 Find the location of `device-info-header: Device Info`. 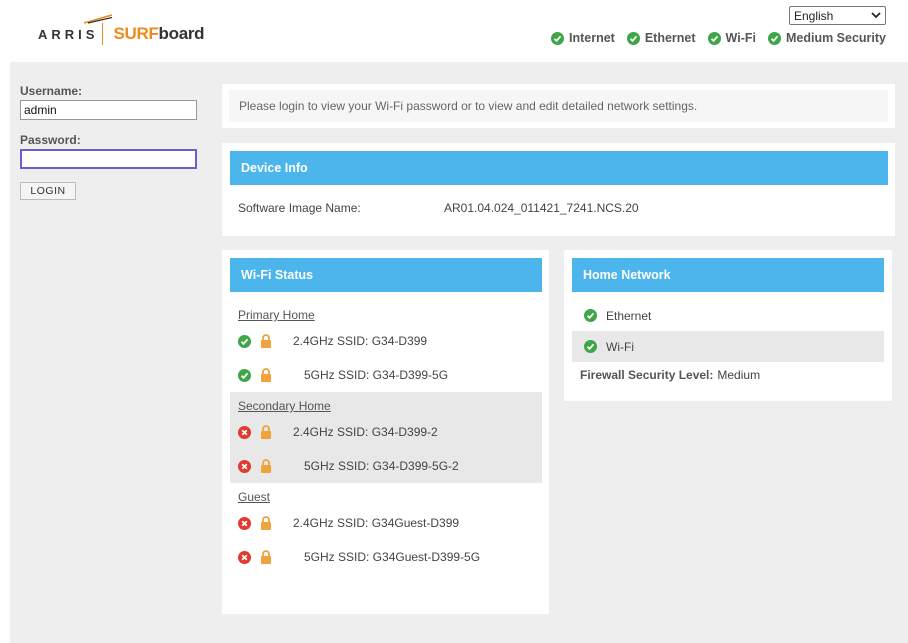

device-info-header: Device Info is located at coordinates (559, 168).